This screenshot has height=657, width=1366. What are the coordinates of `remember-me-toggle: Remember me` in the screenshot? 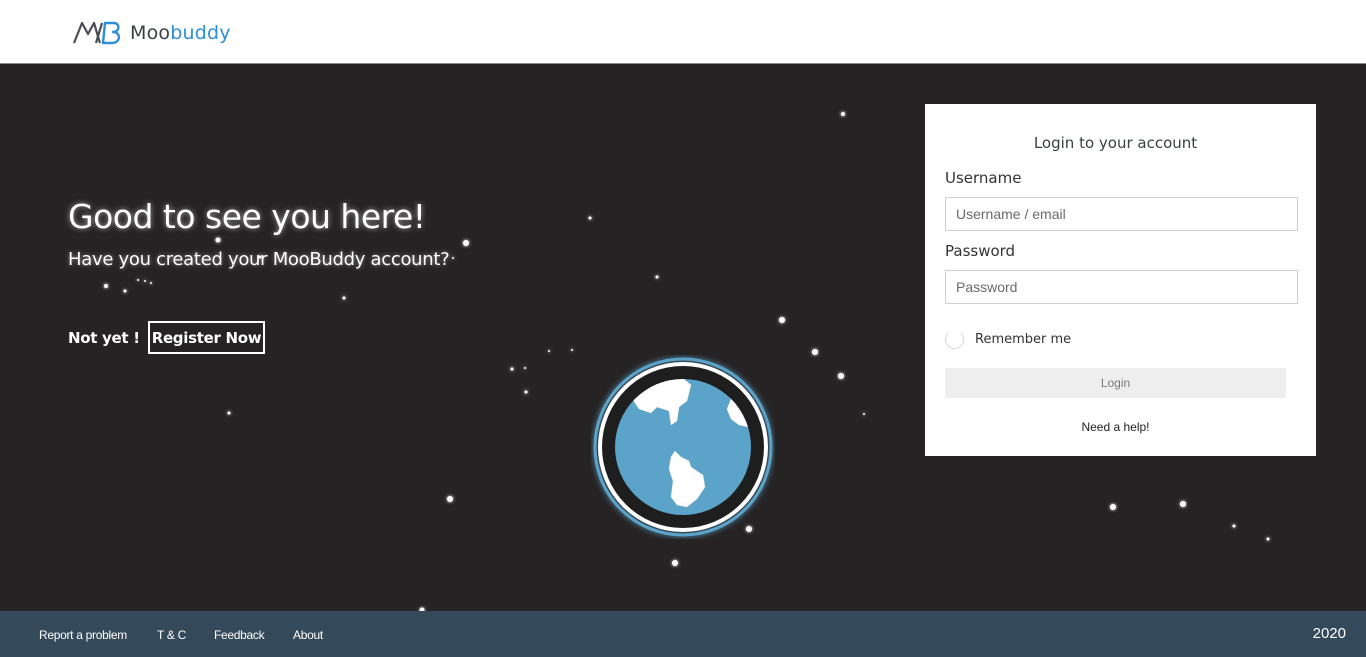 It's located at (1008, 339).